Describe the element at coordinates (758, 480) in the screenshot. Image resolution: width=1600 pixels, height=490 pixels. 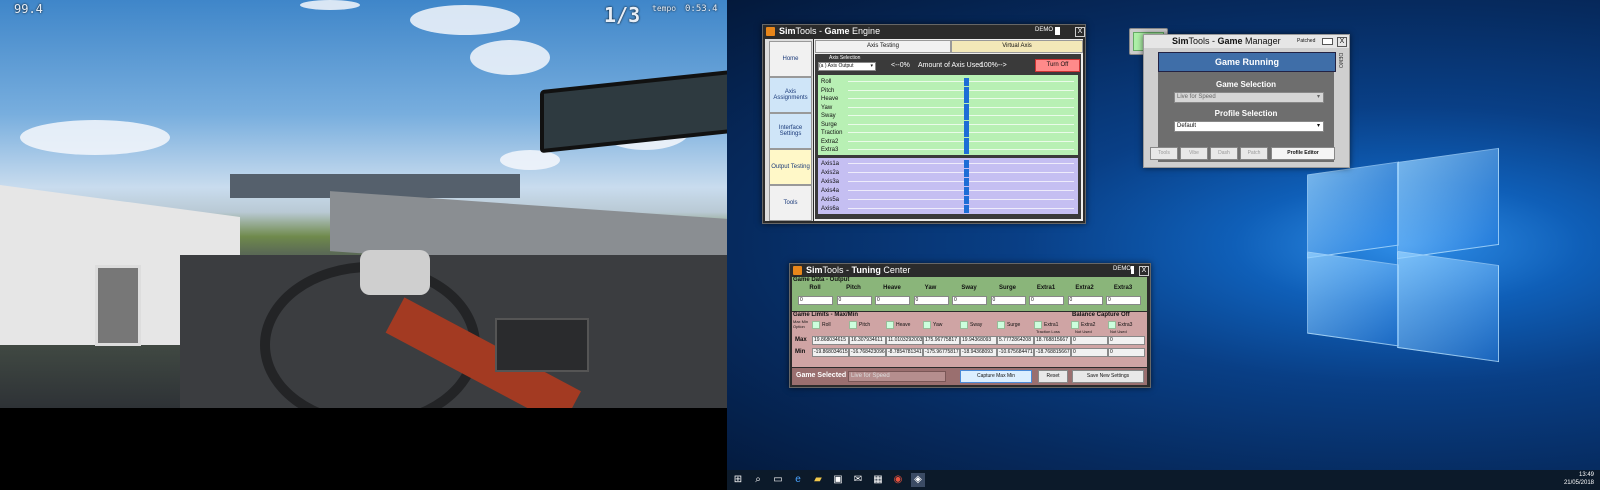
I see `search-icon: ⌕` at that location.